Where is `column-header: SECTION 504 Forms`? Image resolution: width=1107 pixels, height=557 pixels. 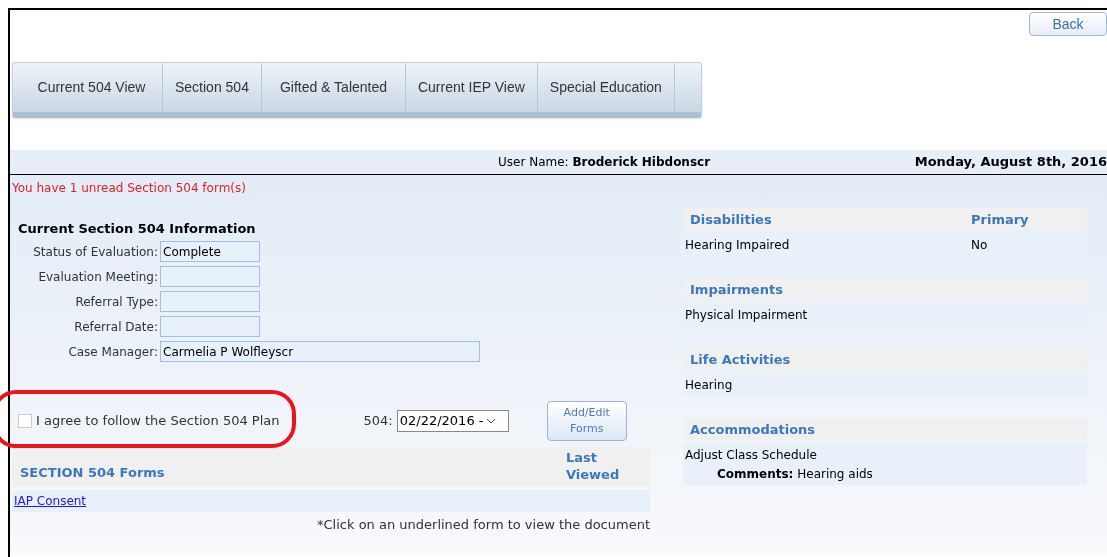 column-header: SECTION 504 Forms is located at coordinates (92, 473).